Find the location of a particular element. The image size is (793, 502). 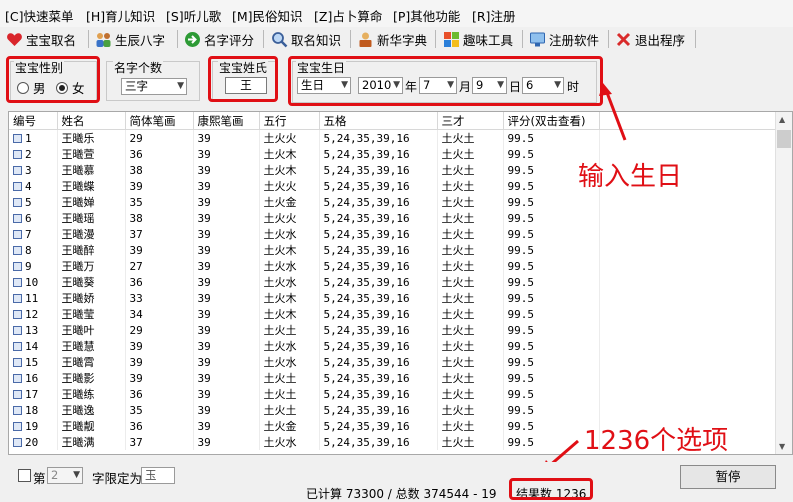

birthday-annotation: 输入生日 is located at coordinates (630, 177).